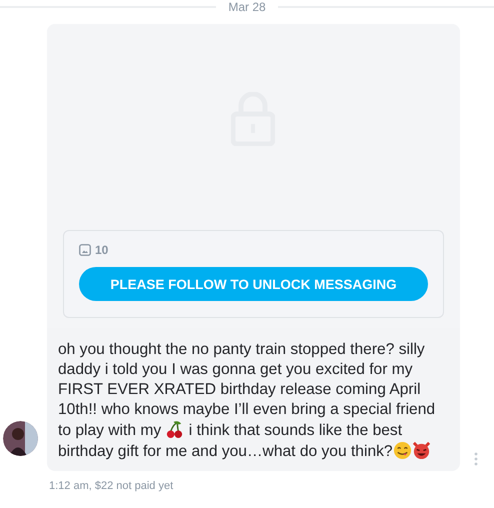 The height and width of the screenshot is (508, 494). Describe the element at coordinates (421, 450) in the screenshot. I see `devil-face-icon` at that location.